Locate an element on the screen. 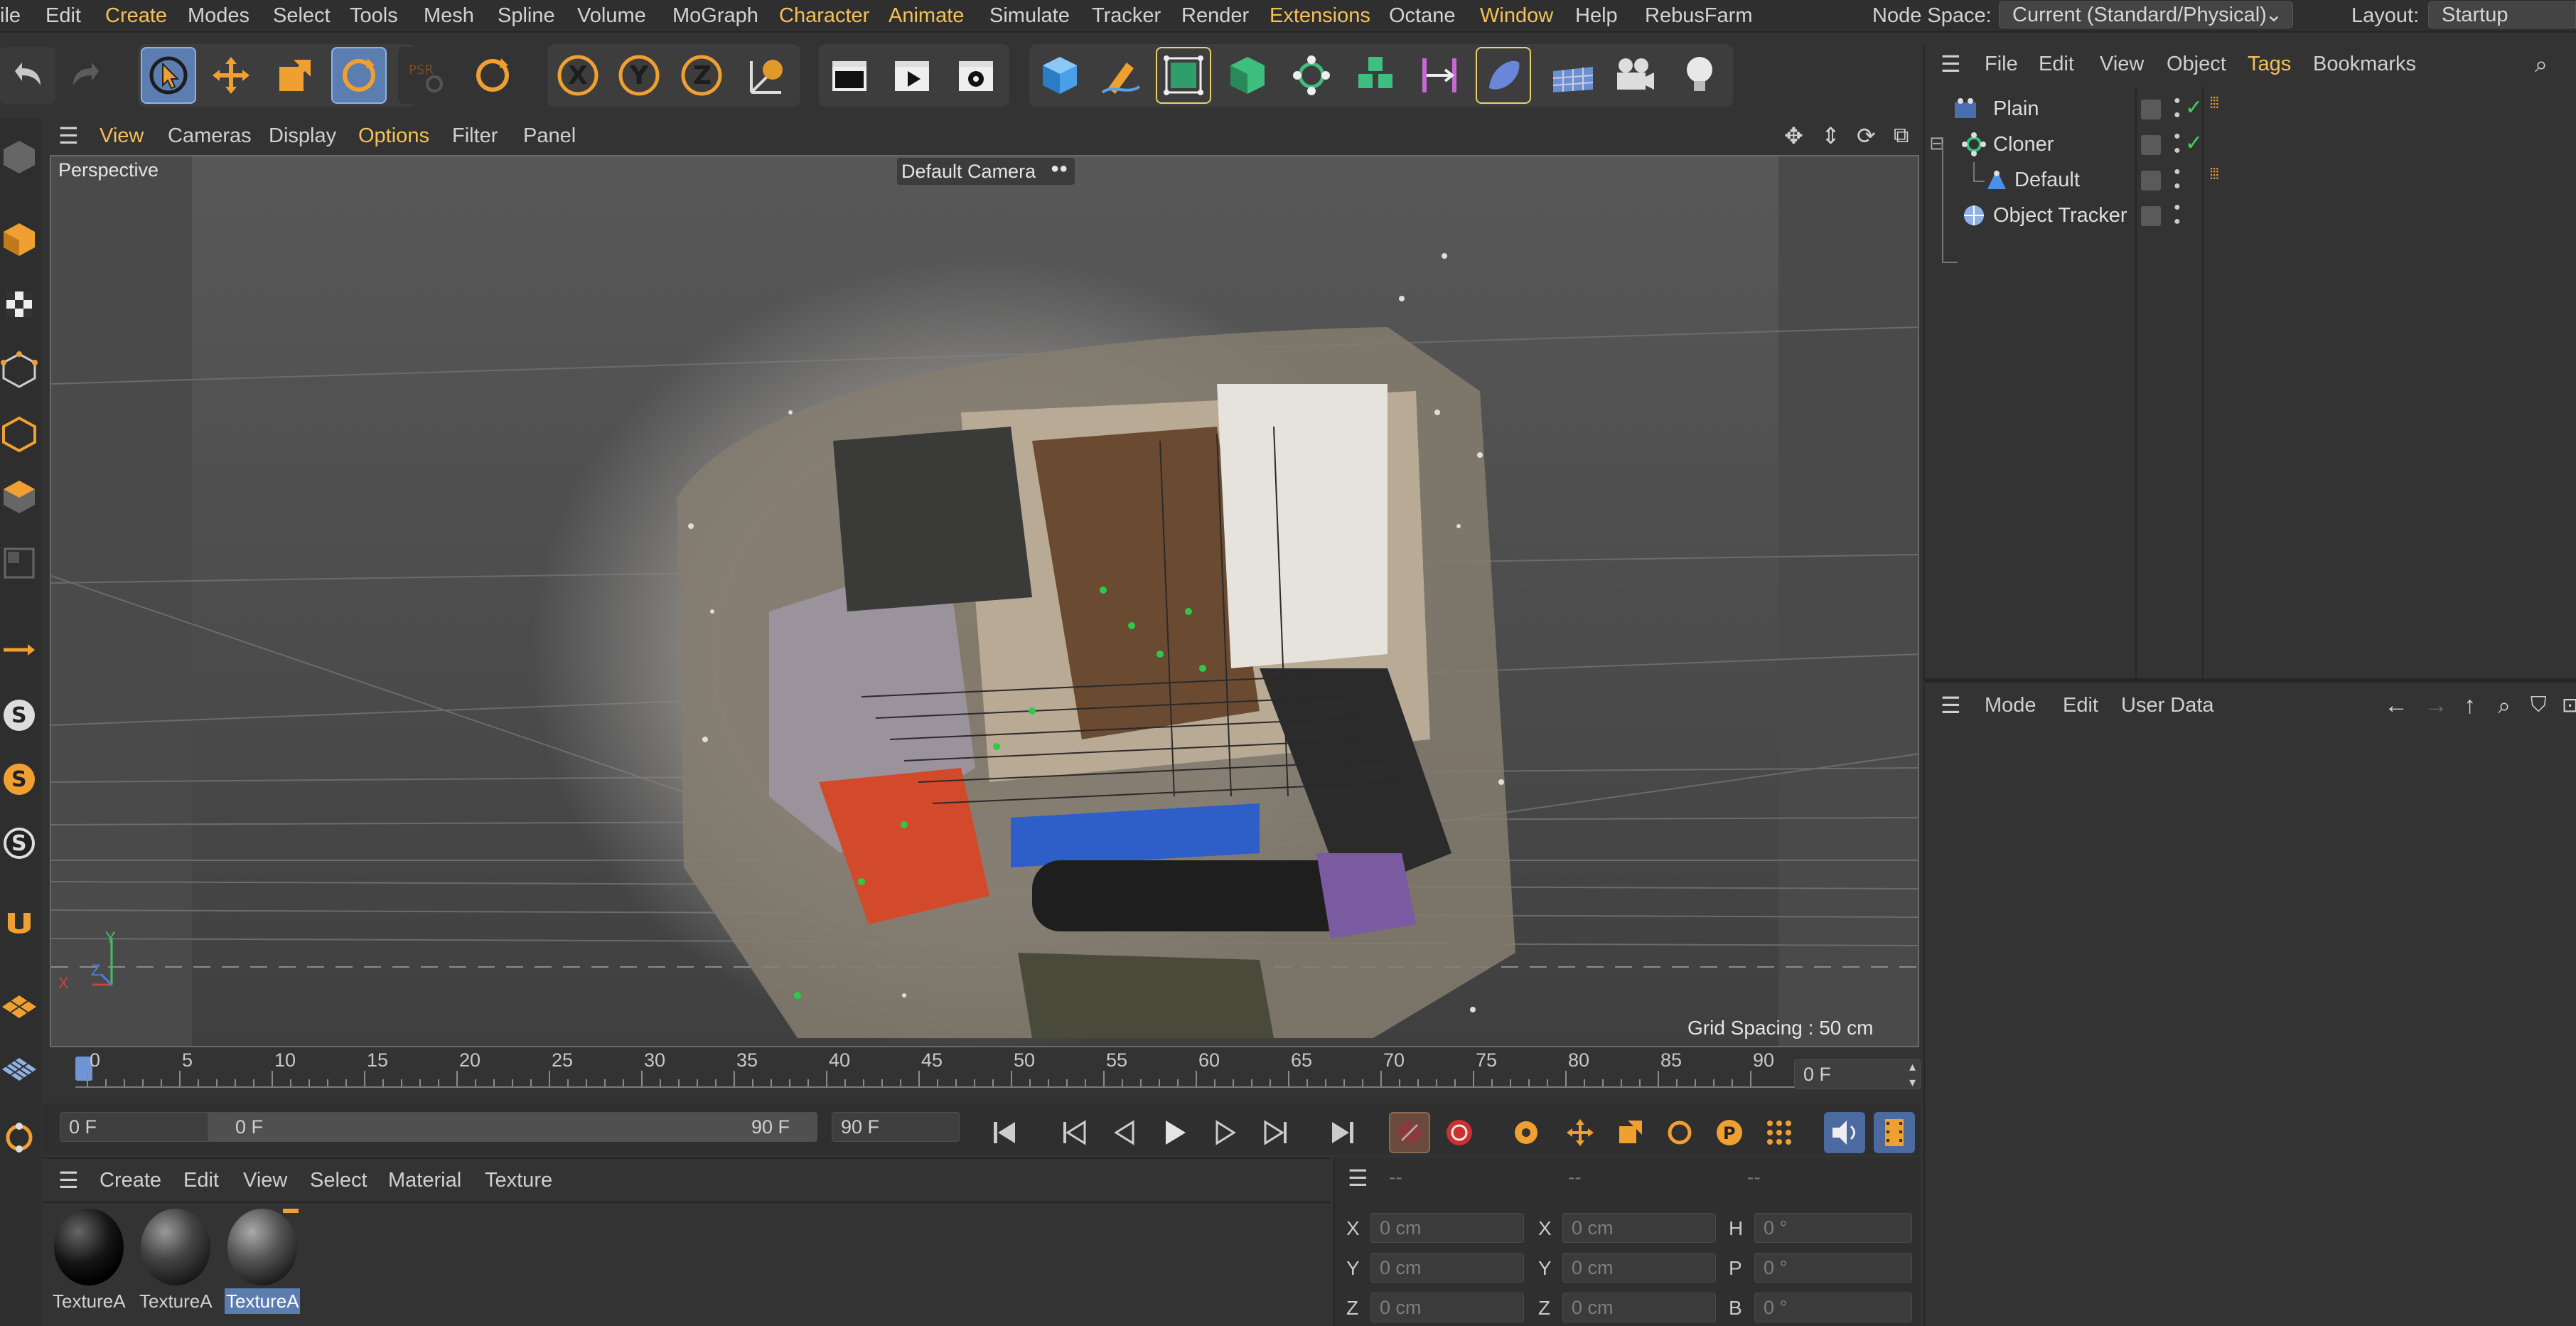 The image size is (2576, 1326). rotate-tool-button is located at coordinates (359, 76).